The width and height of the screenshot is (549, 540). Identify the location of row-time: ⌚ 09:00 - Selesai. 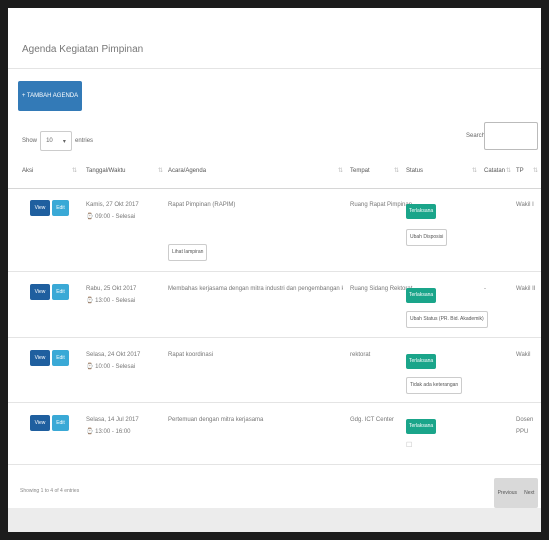
(111, 217).